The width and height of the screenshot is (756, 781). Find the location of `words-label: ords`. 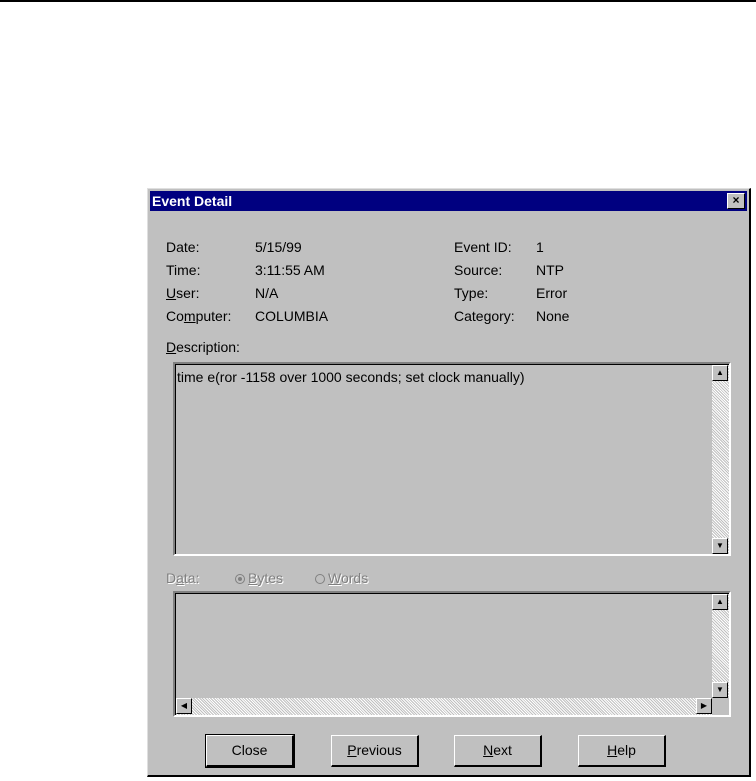

words-label: ords is located at coordinates (354, 578).